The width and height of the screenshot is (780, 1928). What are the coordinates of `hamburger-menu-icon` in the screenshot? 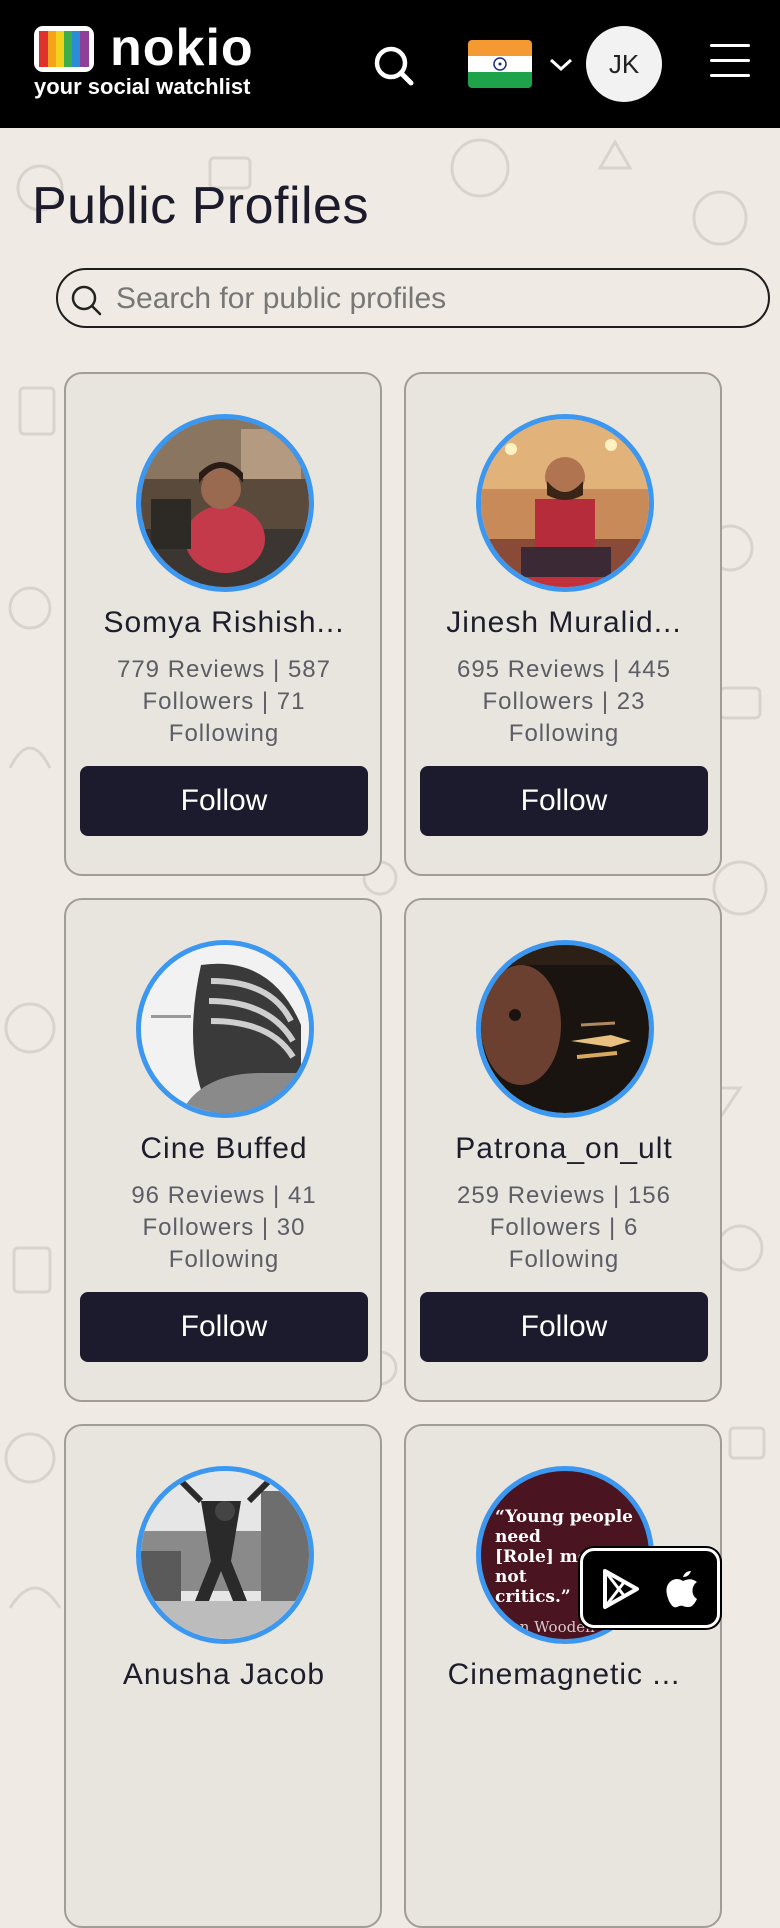 It's located at (730, 61).